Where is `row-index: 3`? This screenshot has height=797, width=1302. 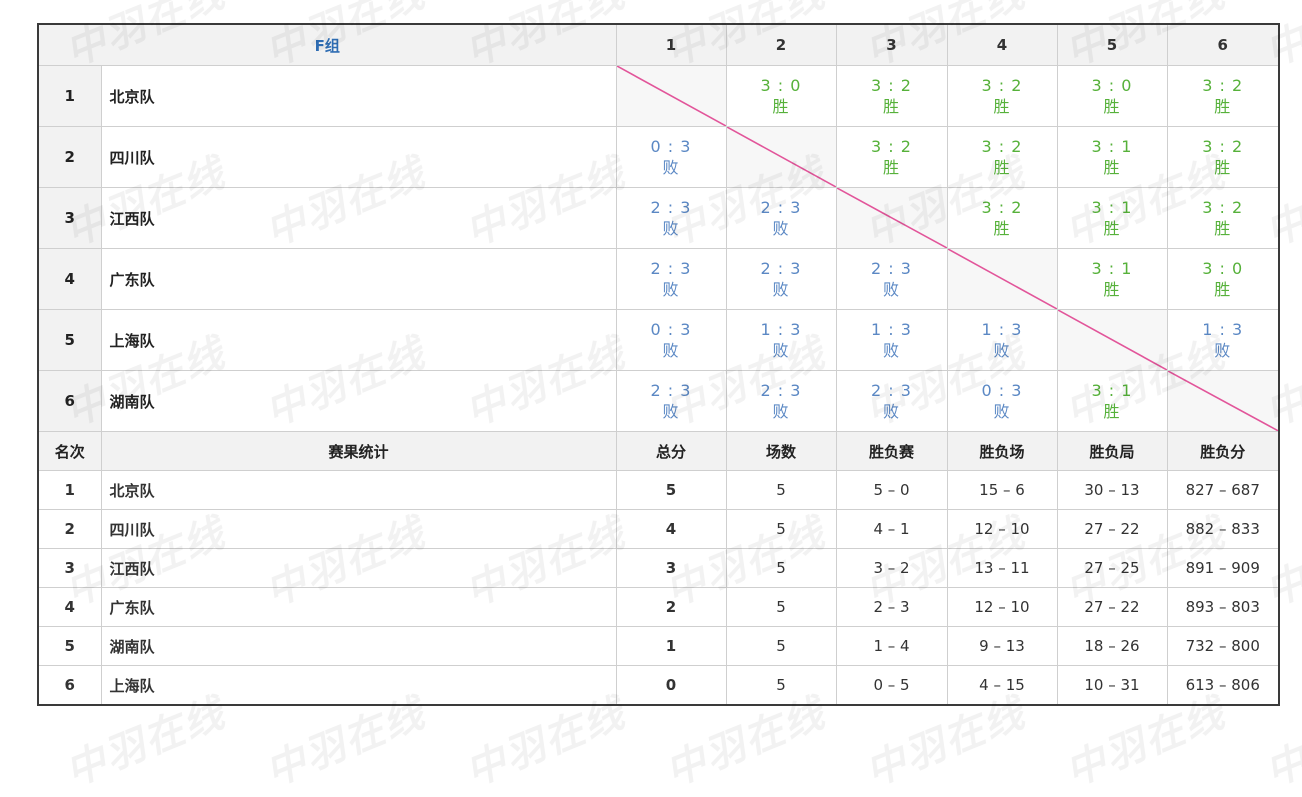 row-index: 3 is located at coordinates (69, 218).